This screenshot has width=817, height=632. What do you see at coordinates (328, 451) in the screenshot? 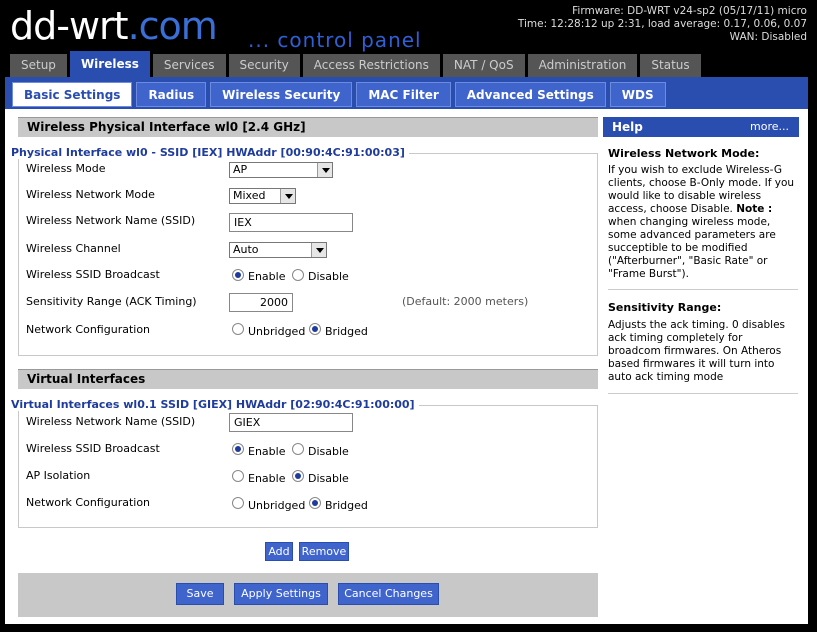
I see `virtual-broadcast-disable-label: Disable` at bounding box center [328, 451].